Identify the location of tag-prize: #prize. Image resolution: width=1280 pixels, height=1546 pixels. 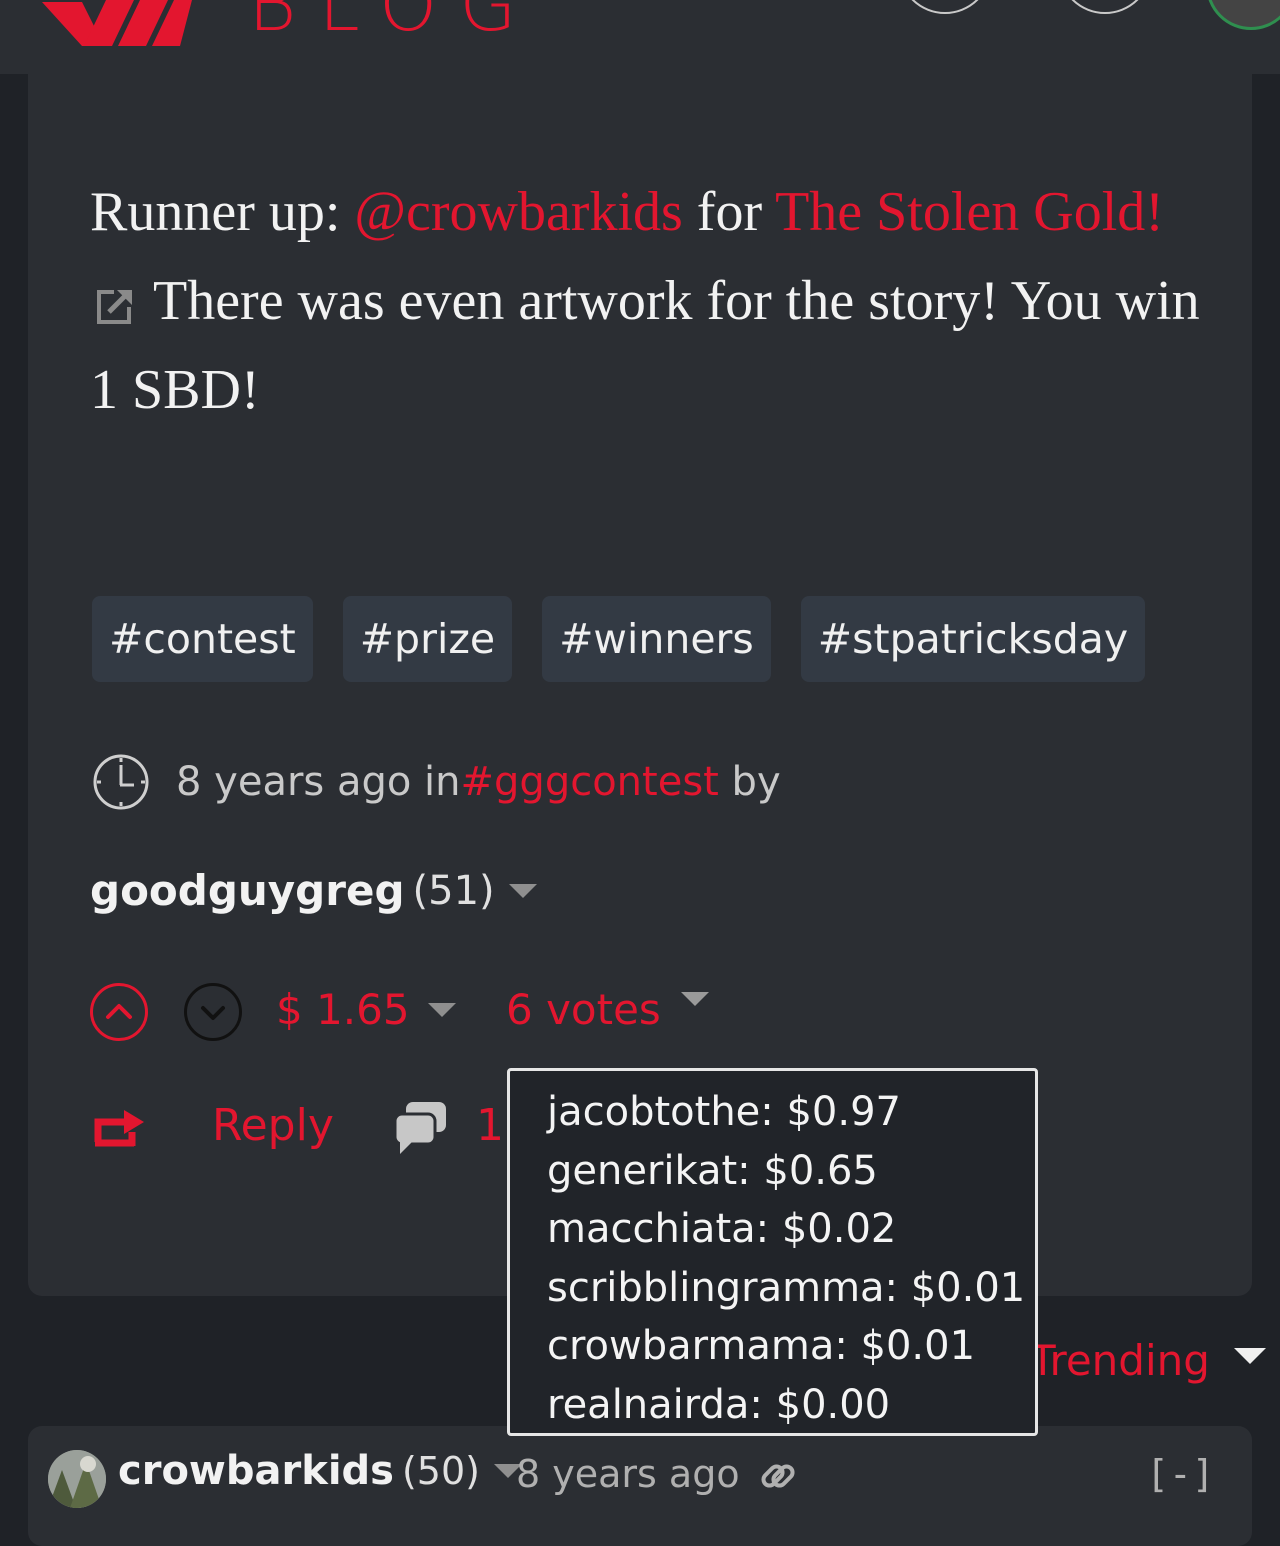
(427, 639).